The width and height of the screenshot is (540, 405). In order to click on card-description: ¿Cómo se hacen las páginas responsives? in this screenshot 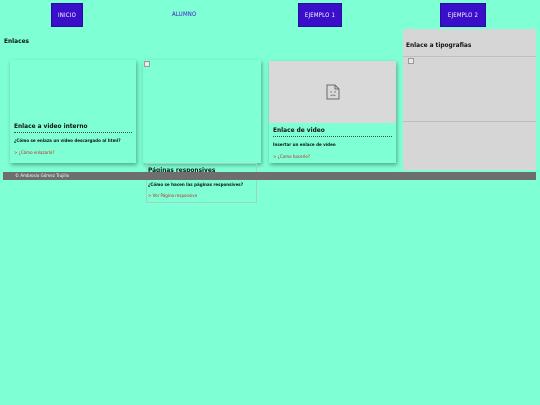, I will do `click(196, 185)`.